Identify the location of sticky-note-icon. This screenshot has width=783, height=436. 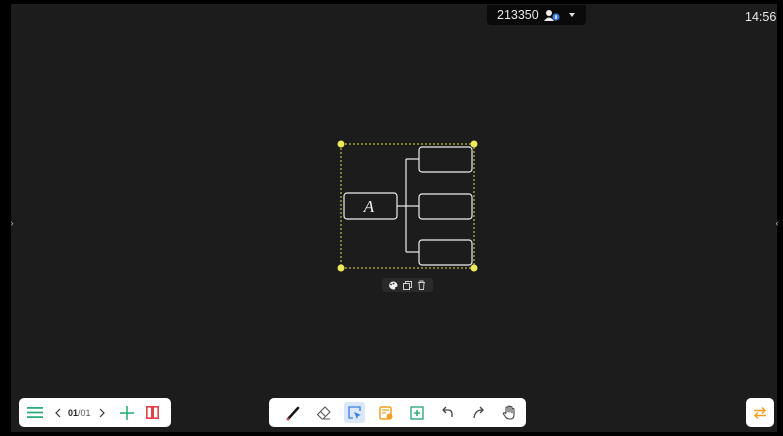
(385, 412).